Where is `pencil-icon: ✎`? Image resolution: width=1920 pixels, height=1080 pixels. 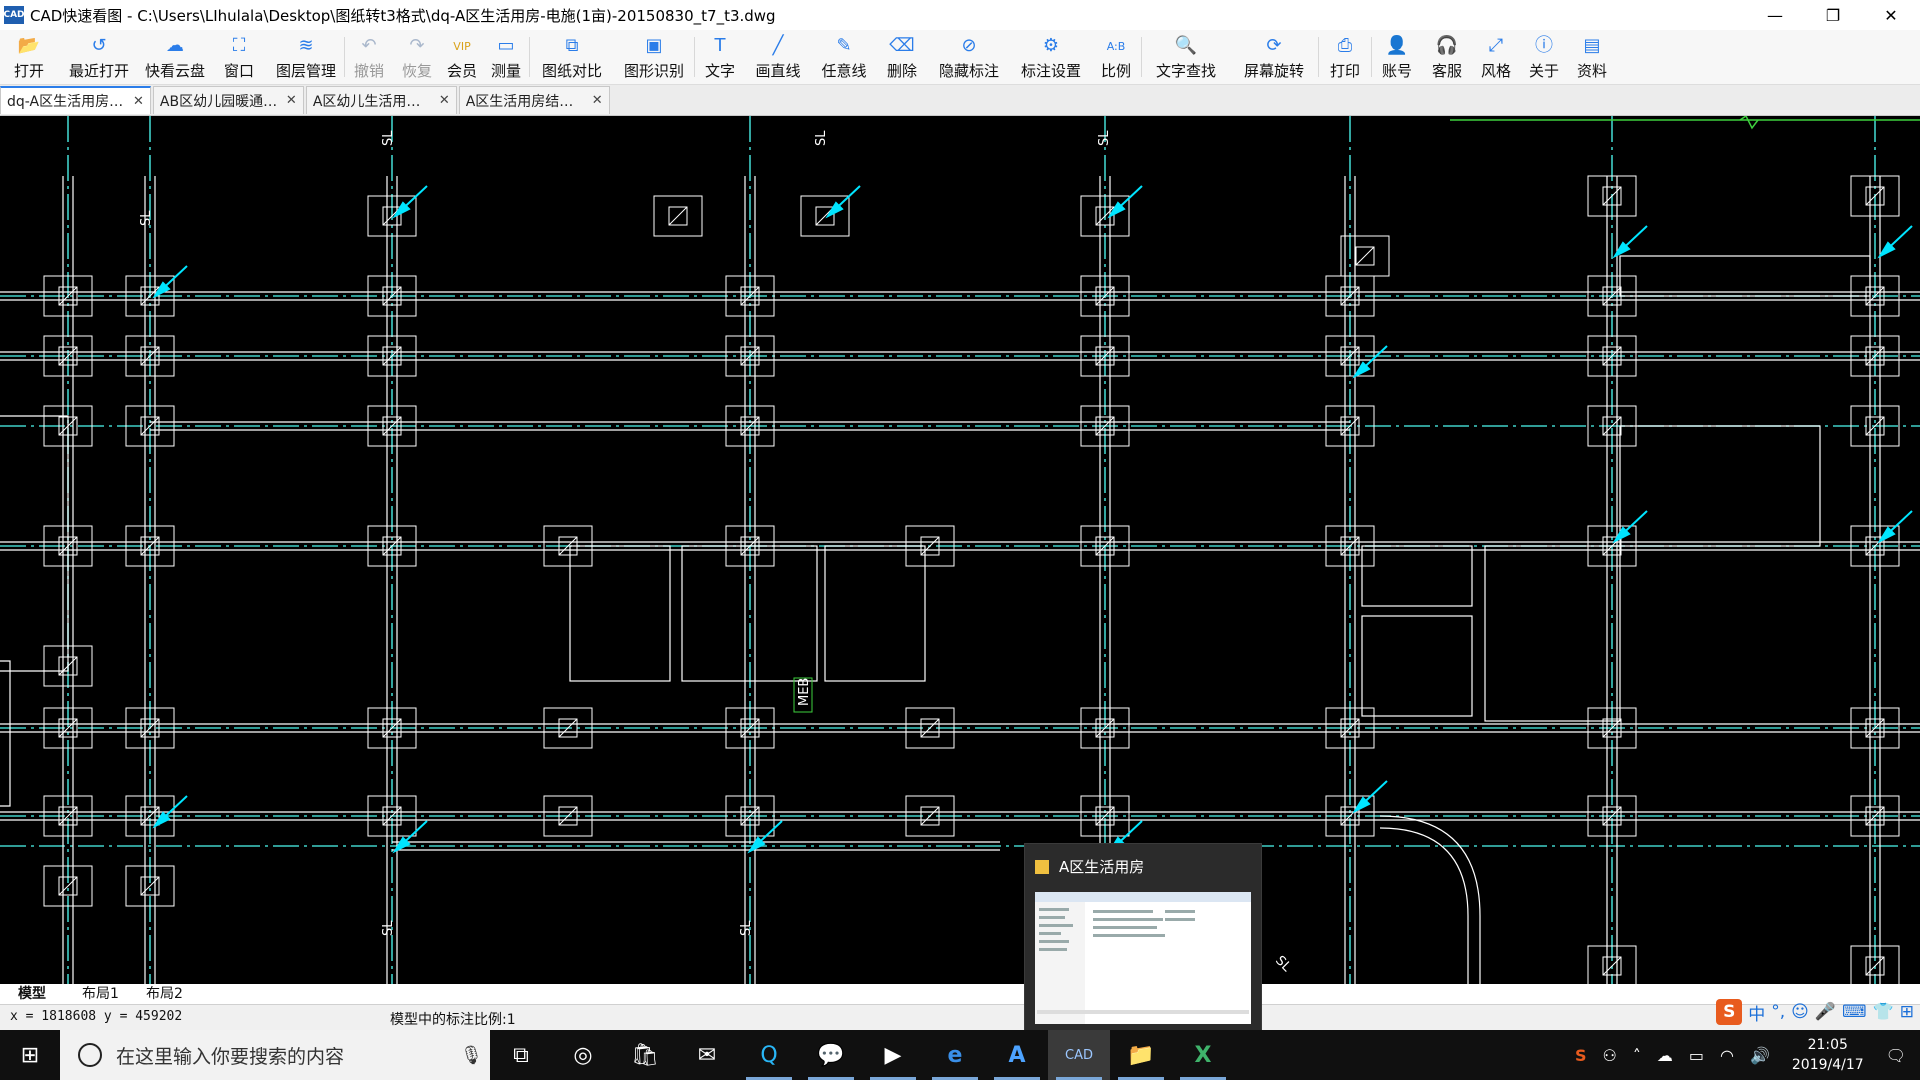
pencil-icon: ✎ is located at coordinates (844, 45).